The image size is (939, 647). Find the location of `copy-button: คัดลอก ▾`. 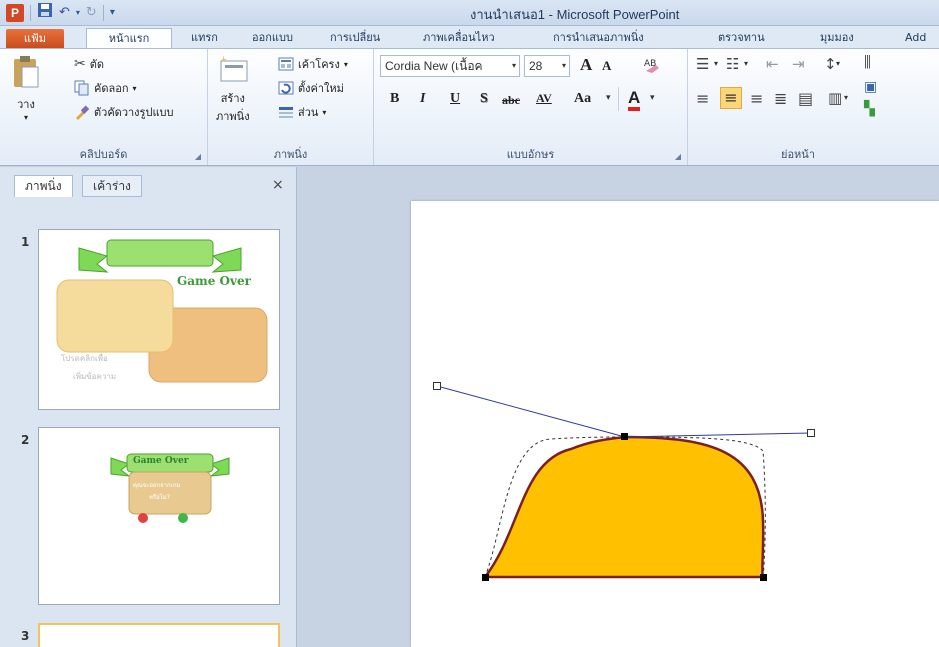

copy-button: คัดลอก ▾ is located at coordinates (105, 88).